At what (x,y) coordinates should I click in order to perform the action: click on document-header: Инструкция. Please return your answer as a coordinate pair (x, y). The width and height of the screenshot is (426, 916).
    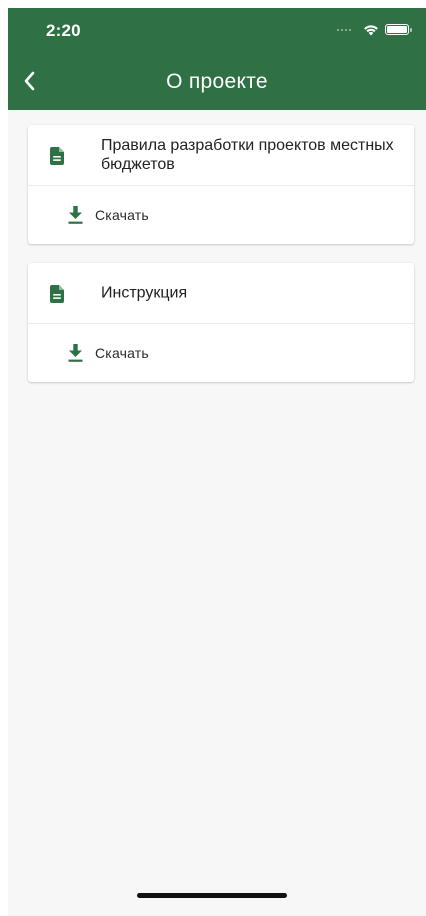
    Looking at the image, I should click on (221, 293).